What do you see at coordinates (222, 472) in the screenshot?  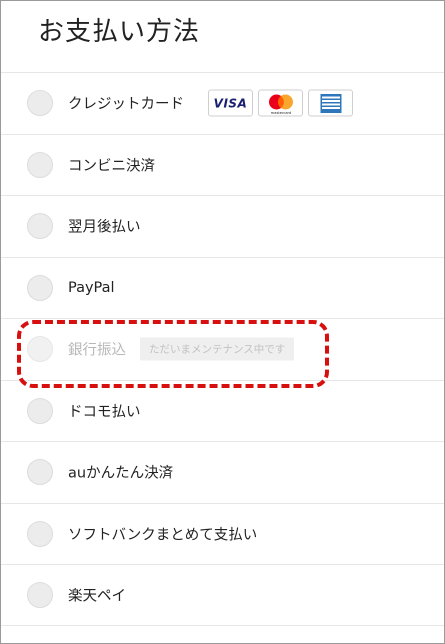 I see `payment-option-au: auかんたん決済` at bounding box center [222, 472].